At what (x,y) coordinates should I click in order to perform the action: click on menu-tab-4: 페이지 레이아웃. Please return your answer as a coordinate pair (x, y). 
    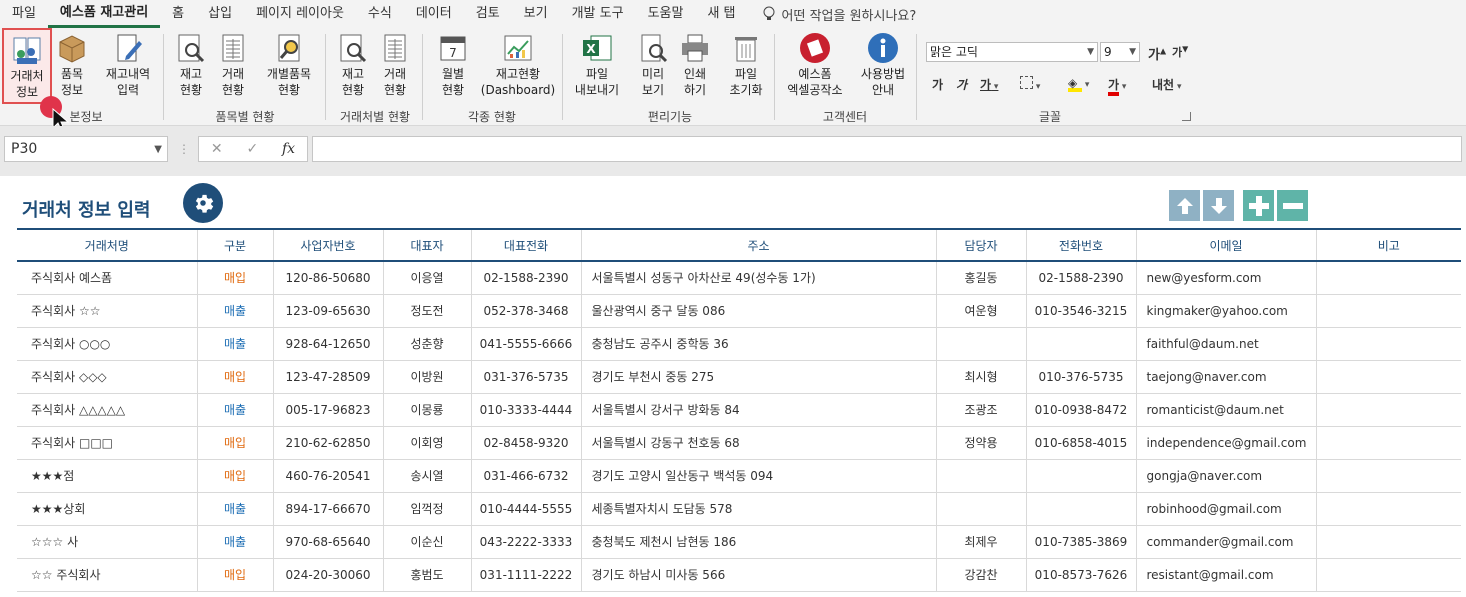
    Looking at the image, I should click on (300, 14).